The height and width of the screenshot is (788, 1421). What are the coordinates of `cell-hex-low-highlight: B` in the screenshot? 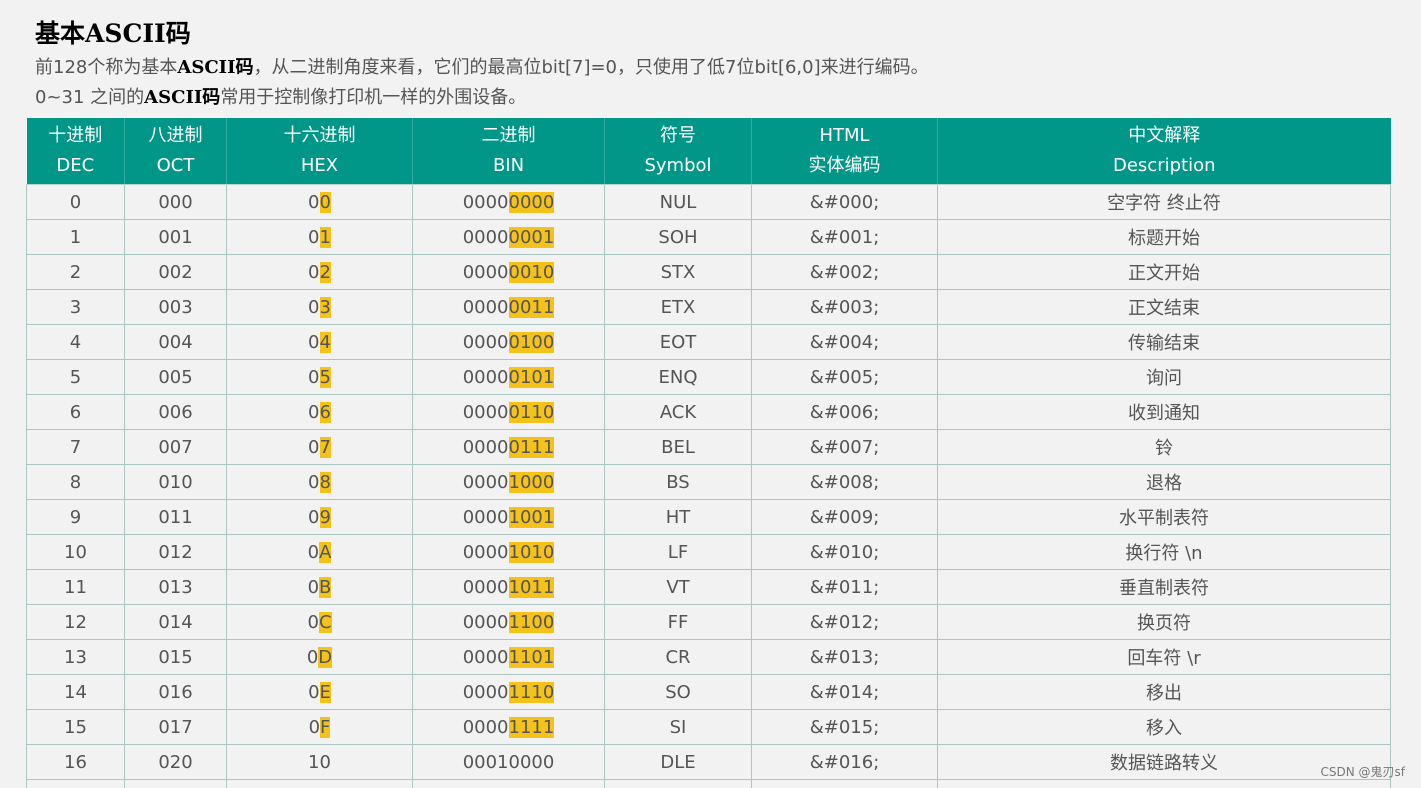 It's located at (325, 587).